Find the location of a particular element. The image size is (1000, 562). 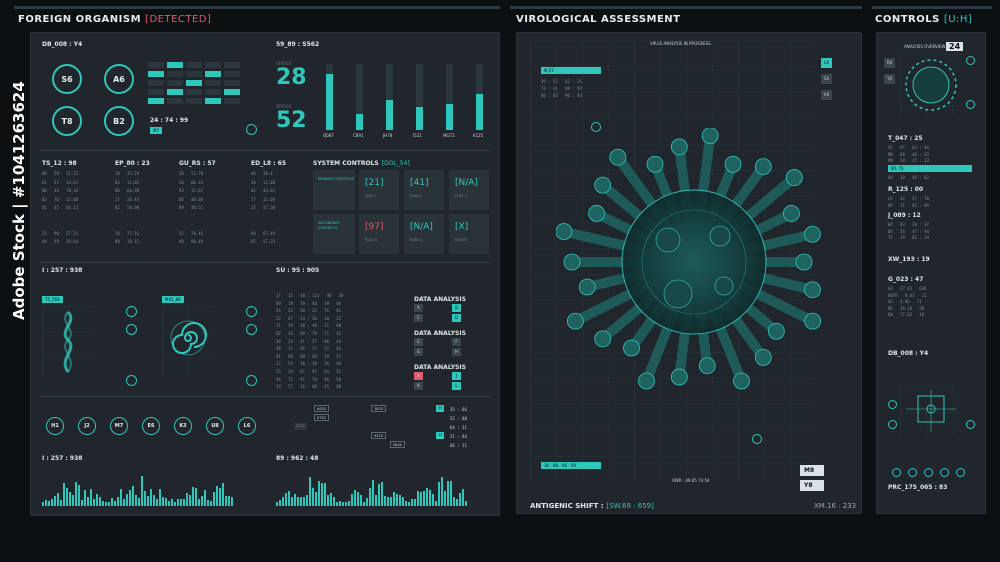

control-card-41: [41] FLEX 2 is located at coordinates (424, 190).